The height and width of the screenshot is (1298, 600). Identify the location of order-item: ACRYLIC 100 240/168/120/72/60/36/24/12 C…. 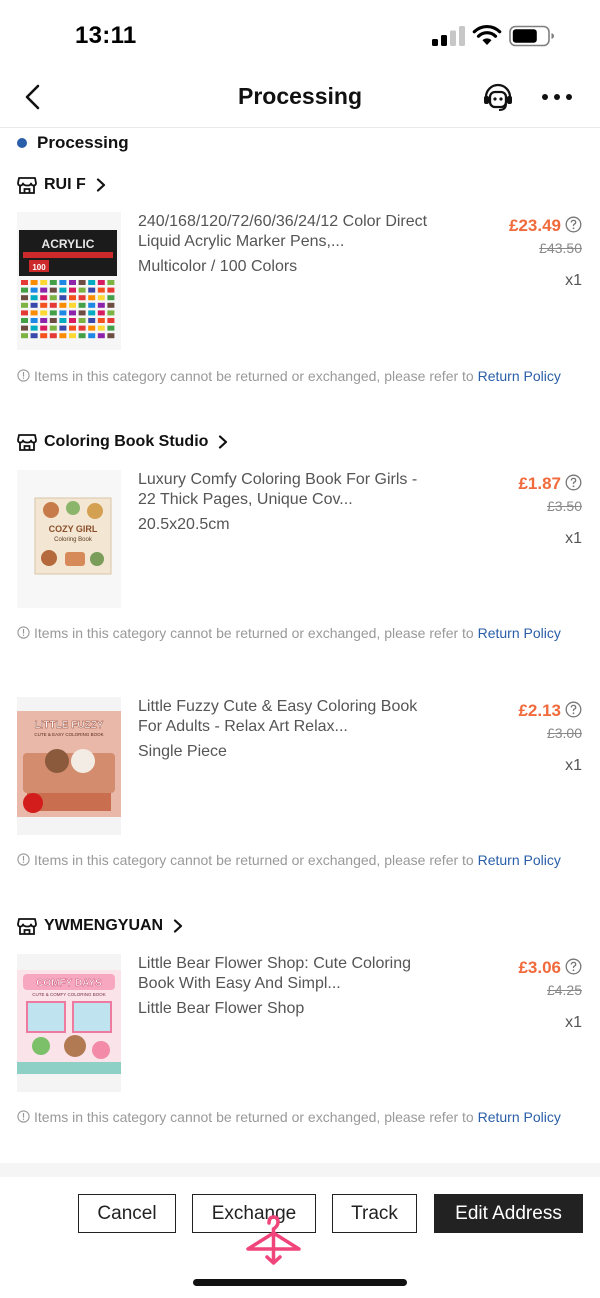
(302, 282).